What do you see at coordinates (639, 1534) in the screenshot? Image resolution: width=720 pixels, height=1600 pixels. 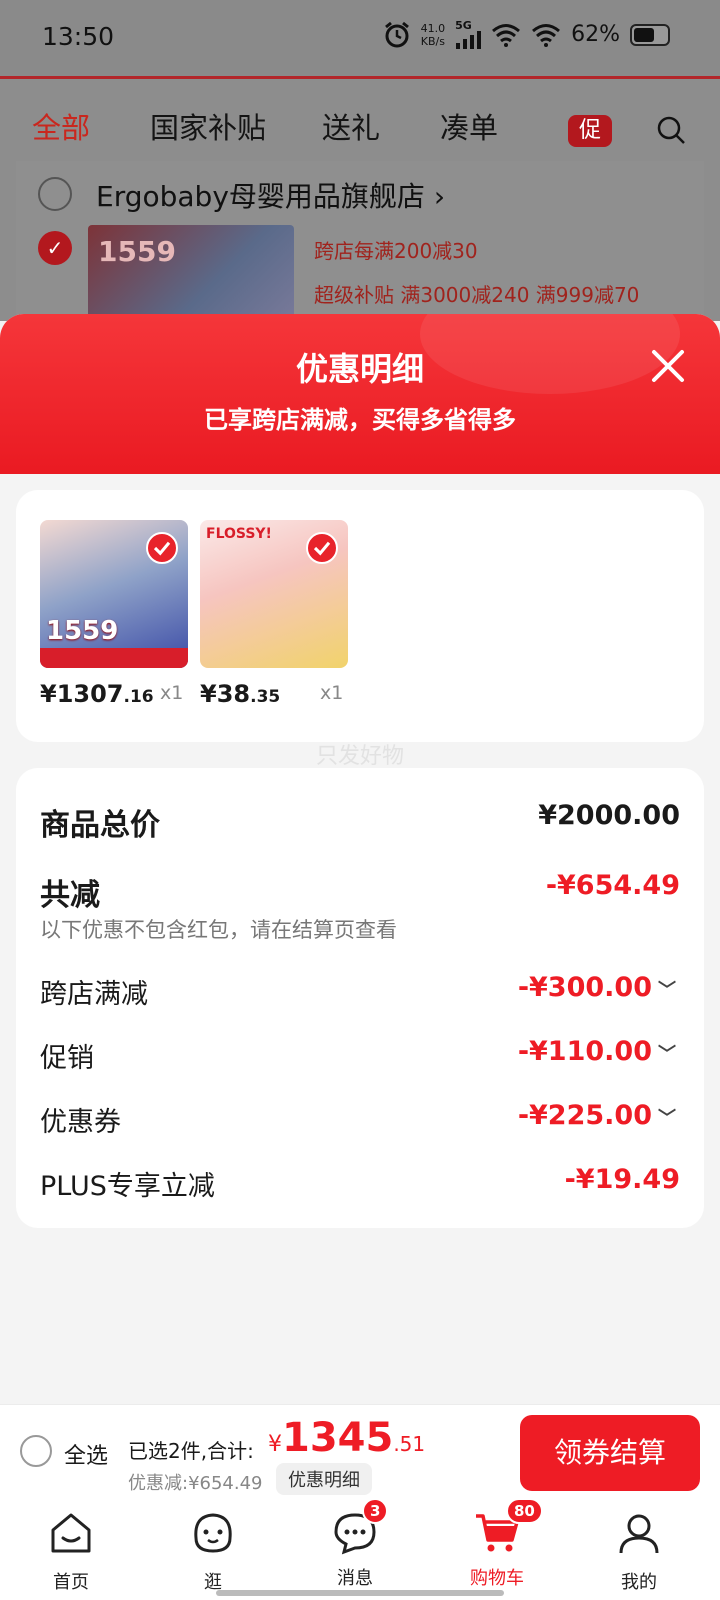 I see `profile-icon` at bounding box center [639, 1534].